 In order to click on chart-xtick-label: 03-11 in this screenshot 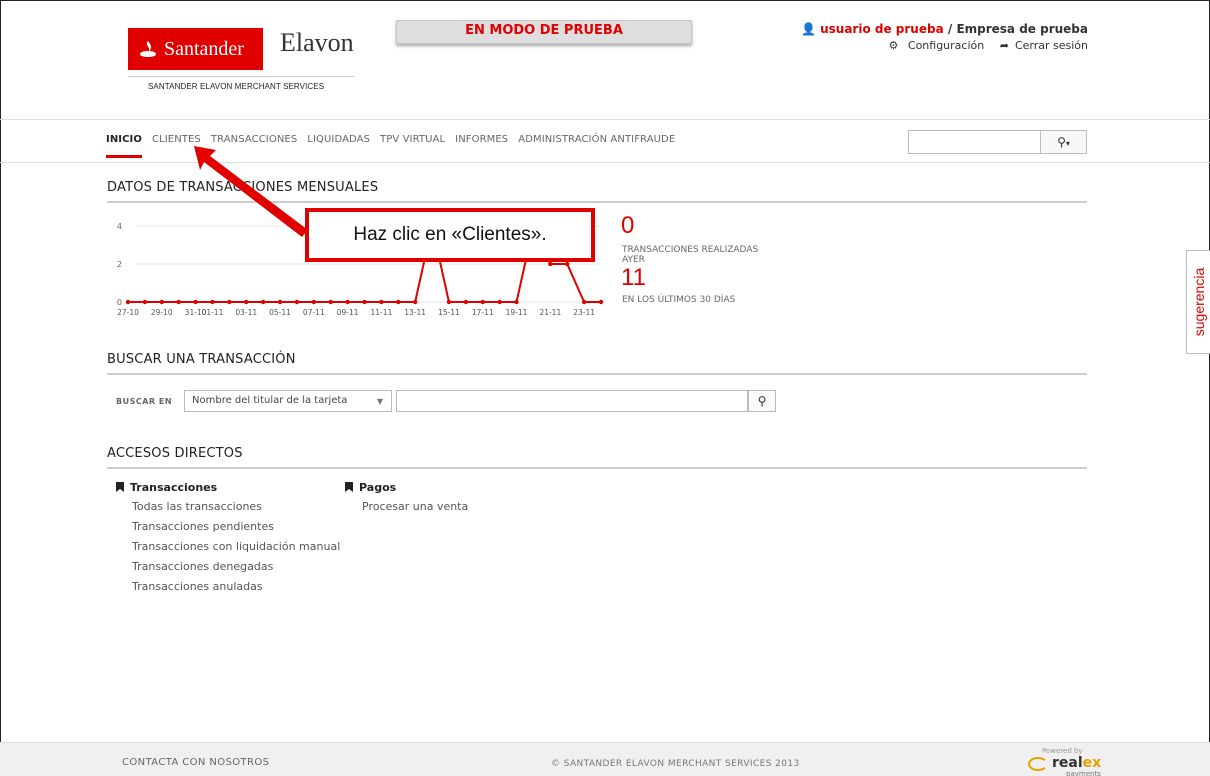, I will do `click(246, 312)`.